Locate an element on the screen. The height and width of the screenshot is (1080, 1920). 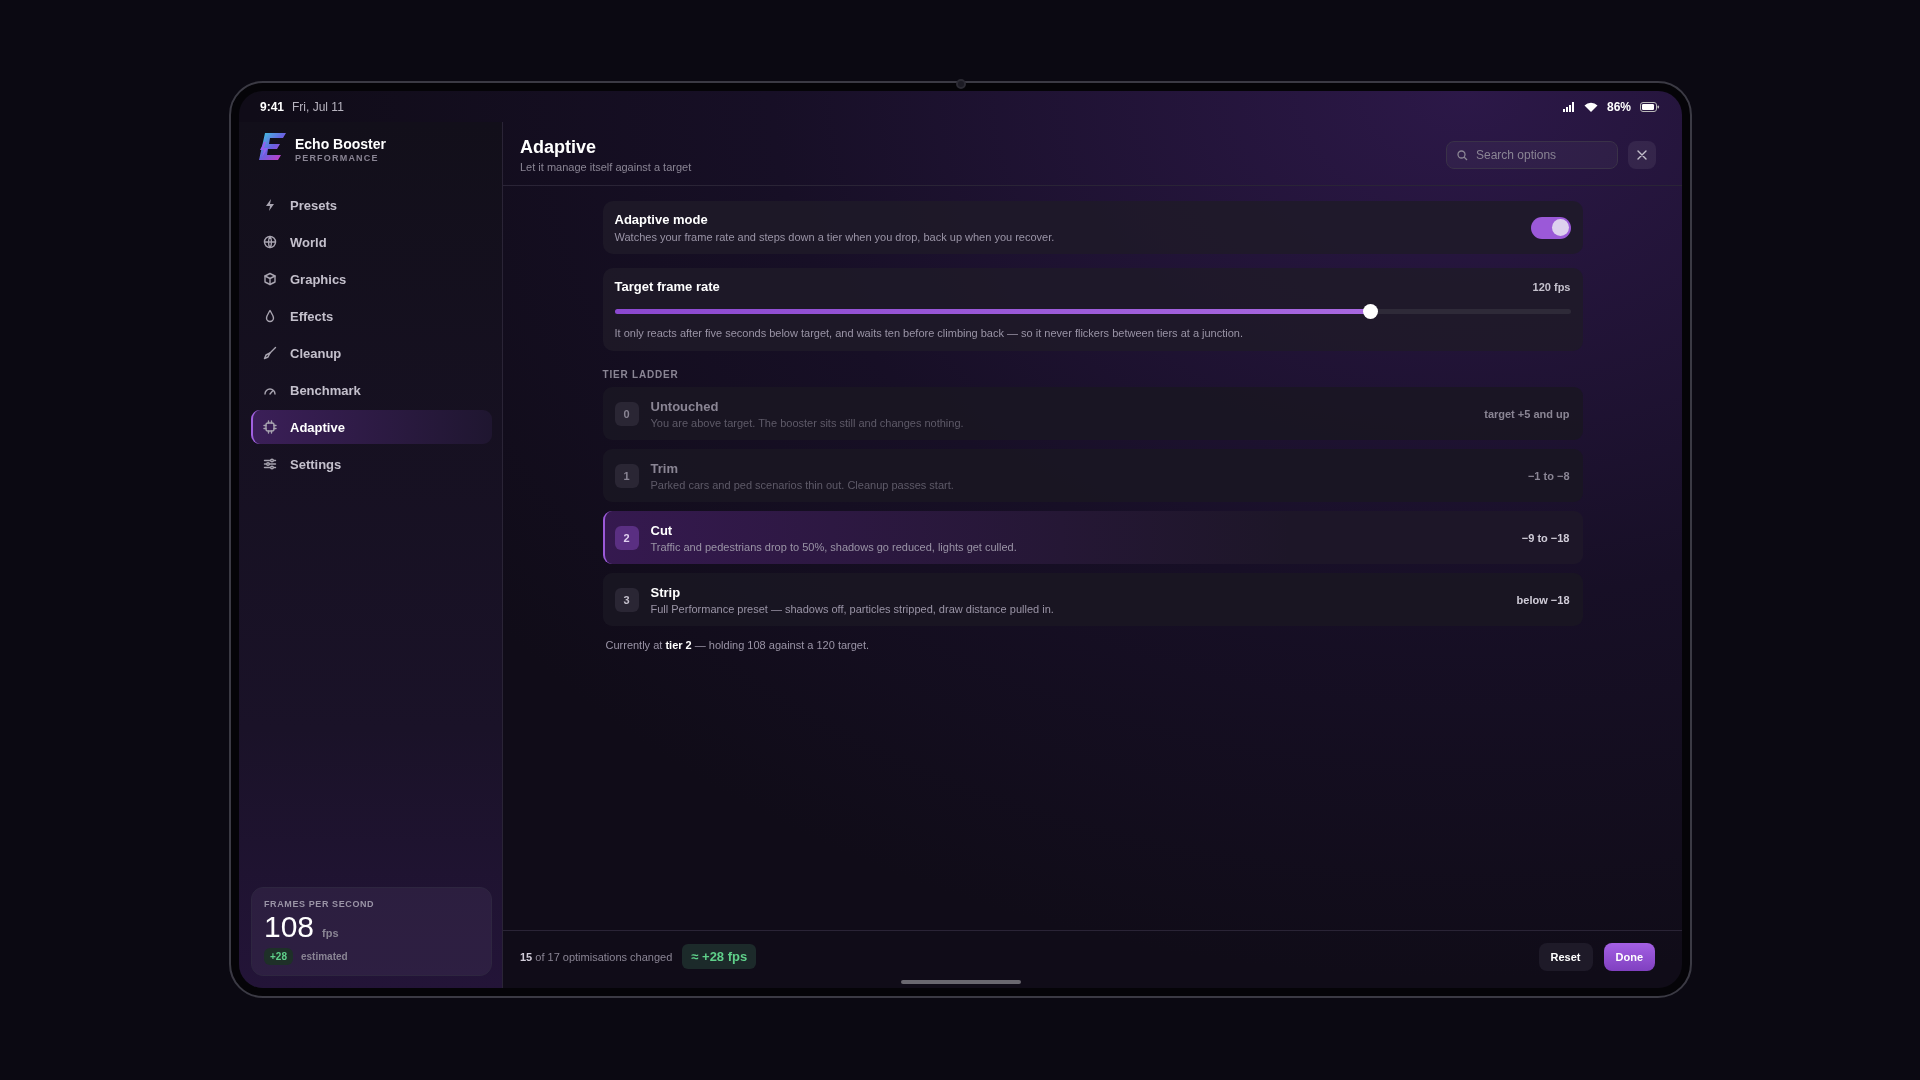
tier-row: 2 Cut Traffic and pedestrians drop to 50%, shadows go reduced, lights get culled. −9 to −18 is located at coordinates (1092, 537).